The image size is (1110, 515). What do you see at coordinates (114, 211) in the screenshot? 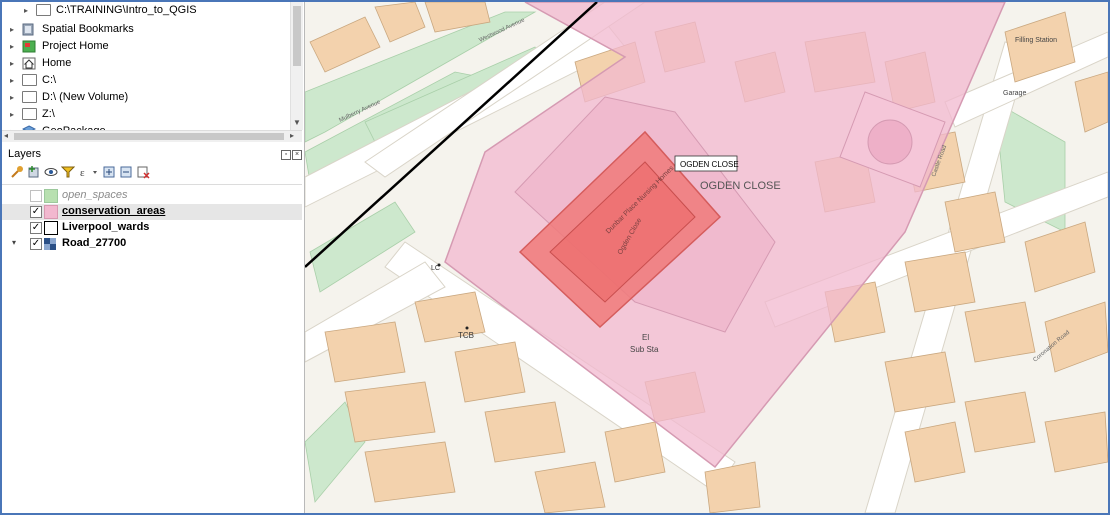
I see `layer-name: conservation_areas` at bounding box center [114, 211].